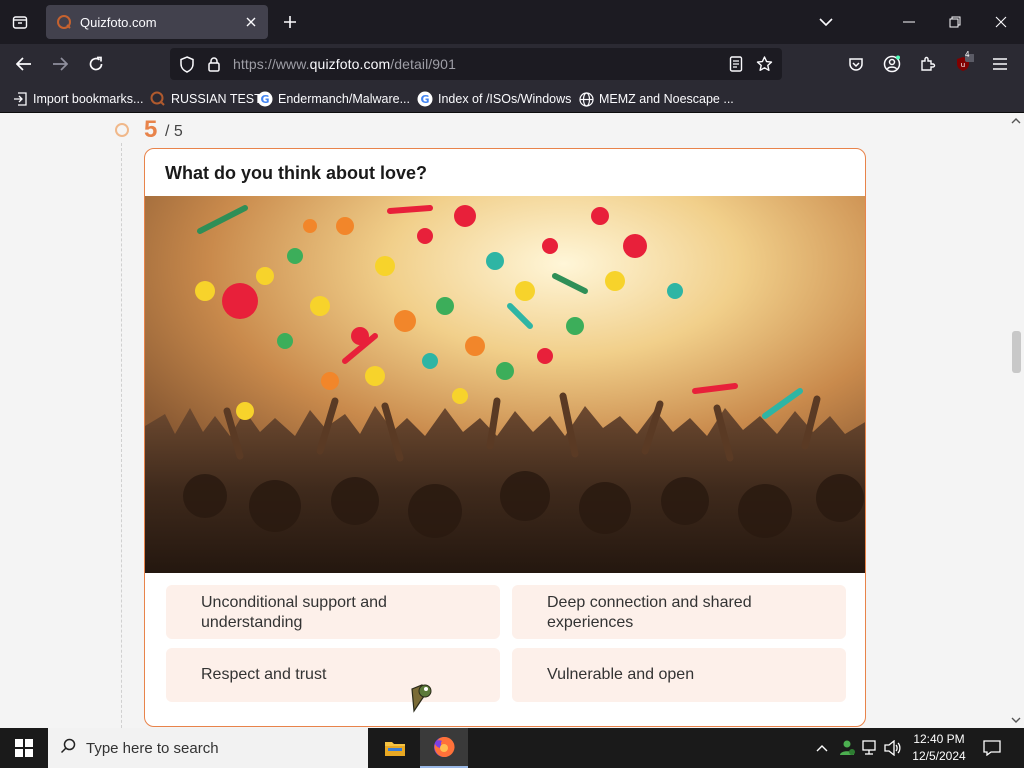 This screenshot has height=768, width=1024. I want to click on answer-option-4: Vulnerable and open, so click(679, 675).